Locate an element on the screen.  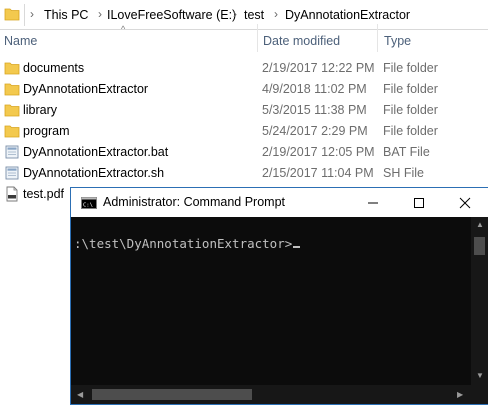
prompt-text: :\test\DyAnnotationExtractor> is located at coordinates (183, 243).